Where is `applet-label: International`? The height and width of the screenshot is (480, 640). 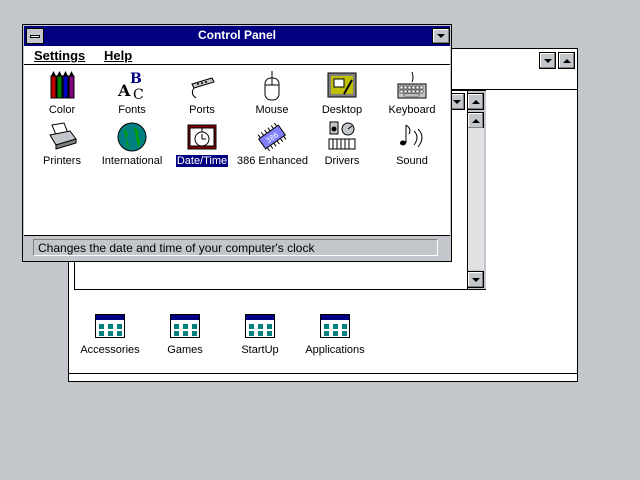 applet-label: International is located at coordinates (132, 161).